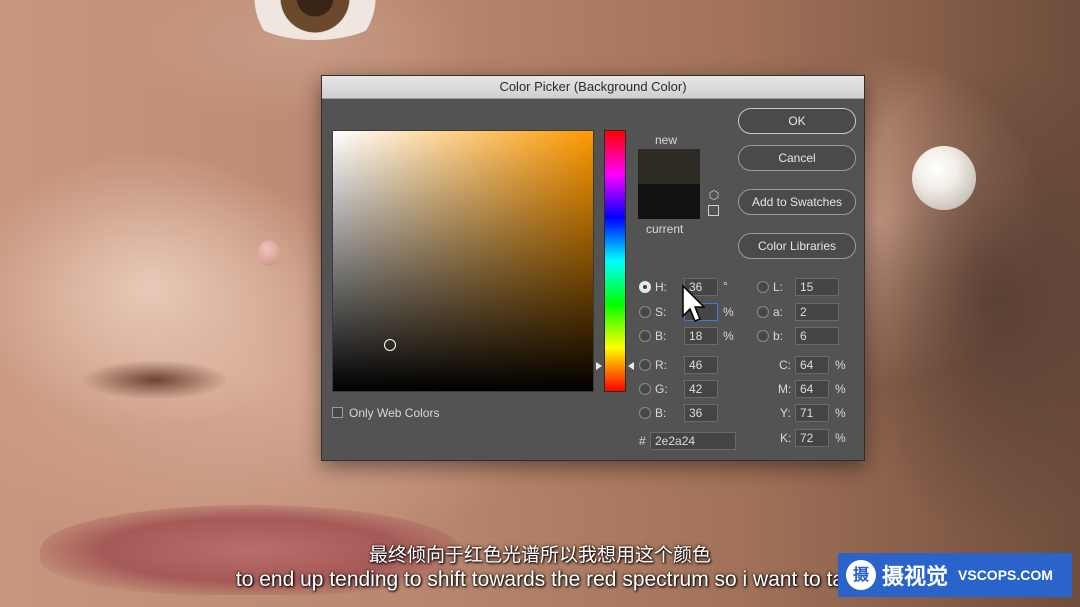  Describe the element at coordinates (669, 201) in the screenshot. I see `current-color-swatch` at that location.